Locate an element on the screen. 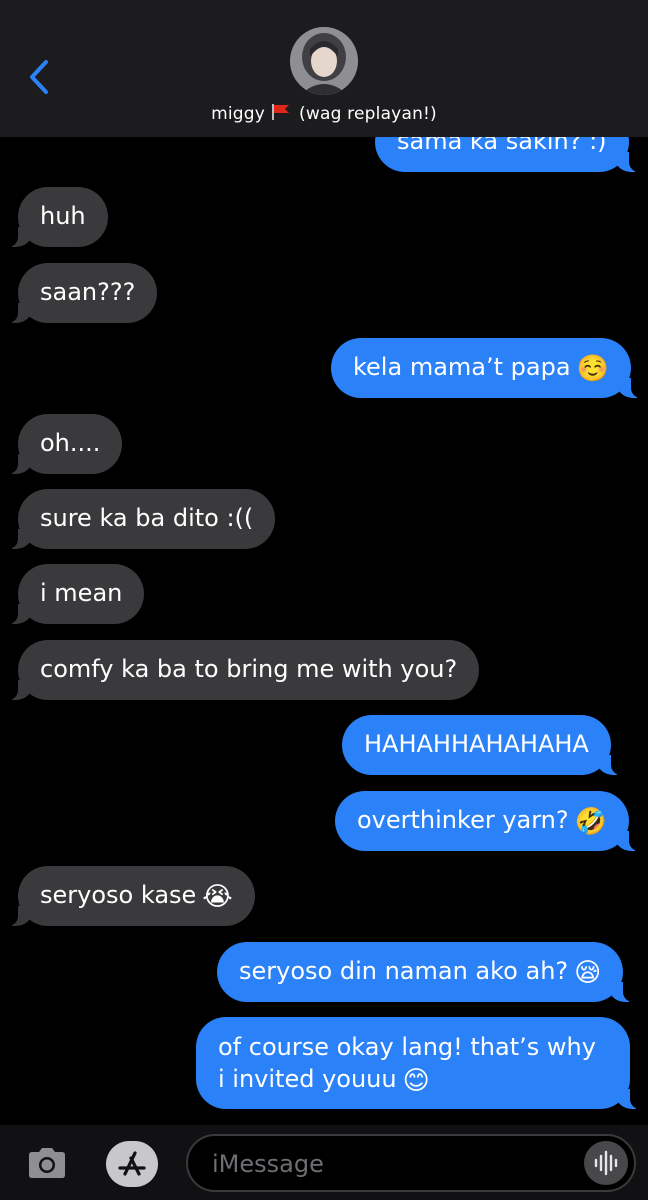 The image size is (648, 1200). message-bubble-incoming: saan??? is located at coordinates (80, 293).